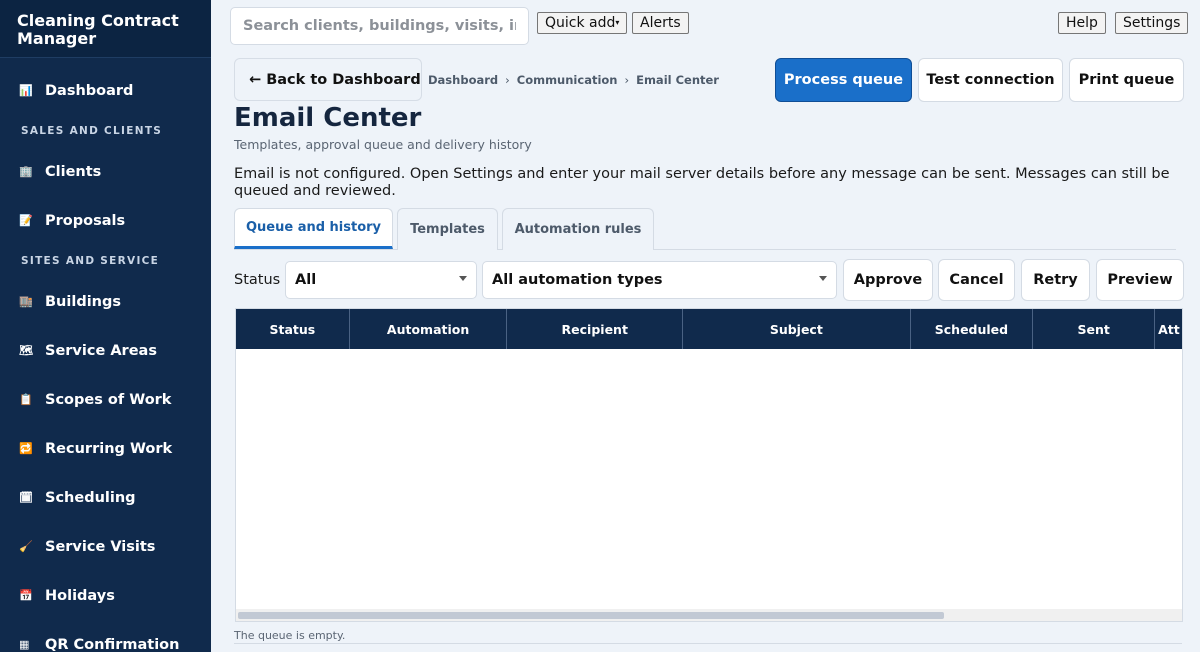  Describe the element at coordinates (105, 171) in the screenshot. I see `sidebar-item-clients: 🏢 Clients` at that location.